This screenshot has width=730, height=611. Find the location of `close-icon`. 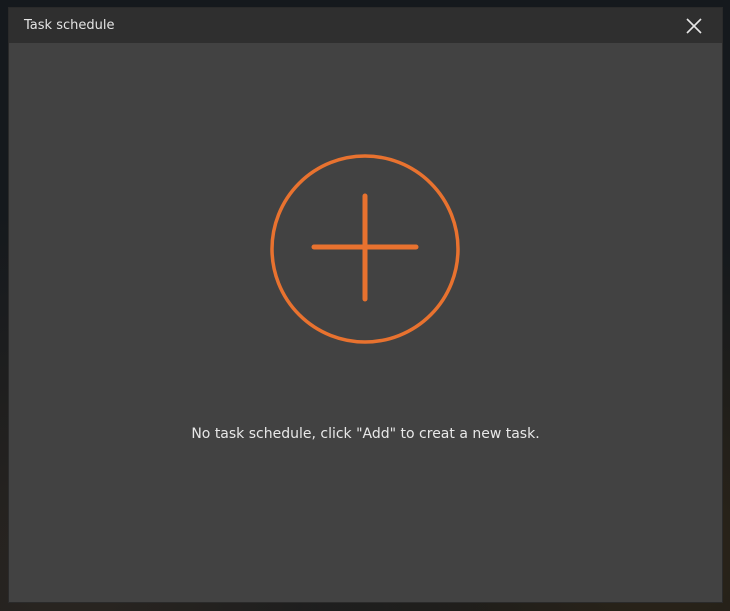

close-icon is located at coordinates (694, 26).